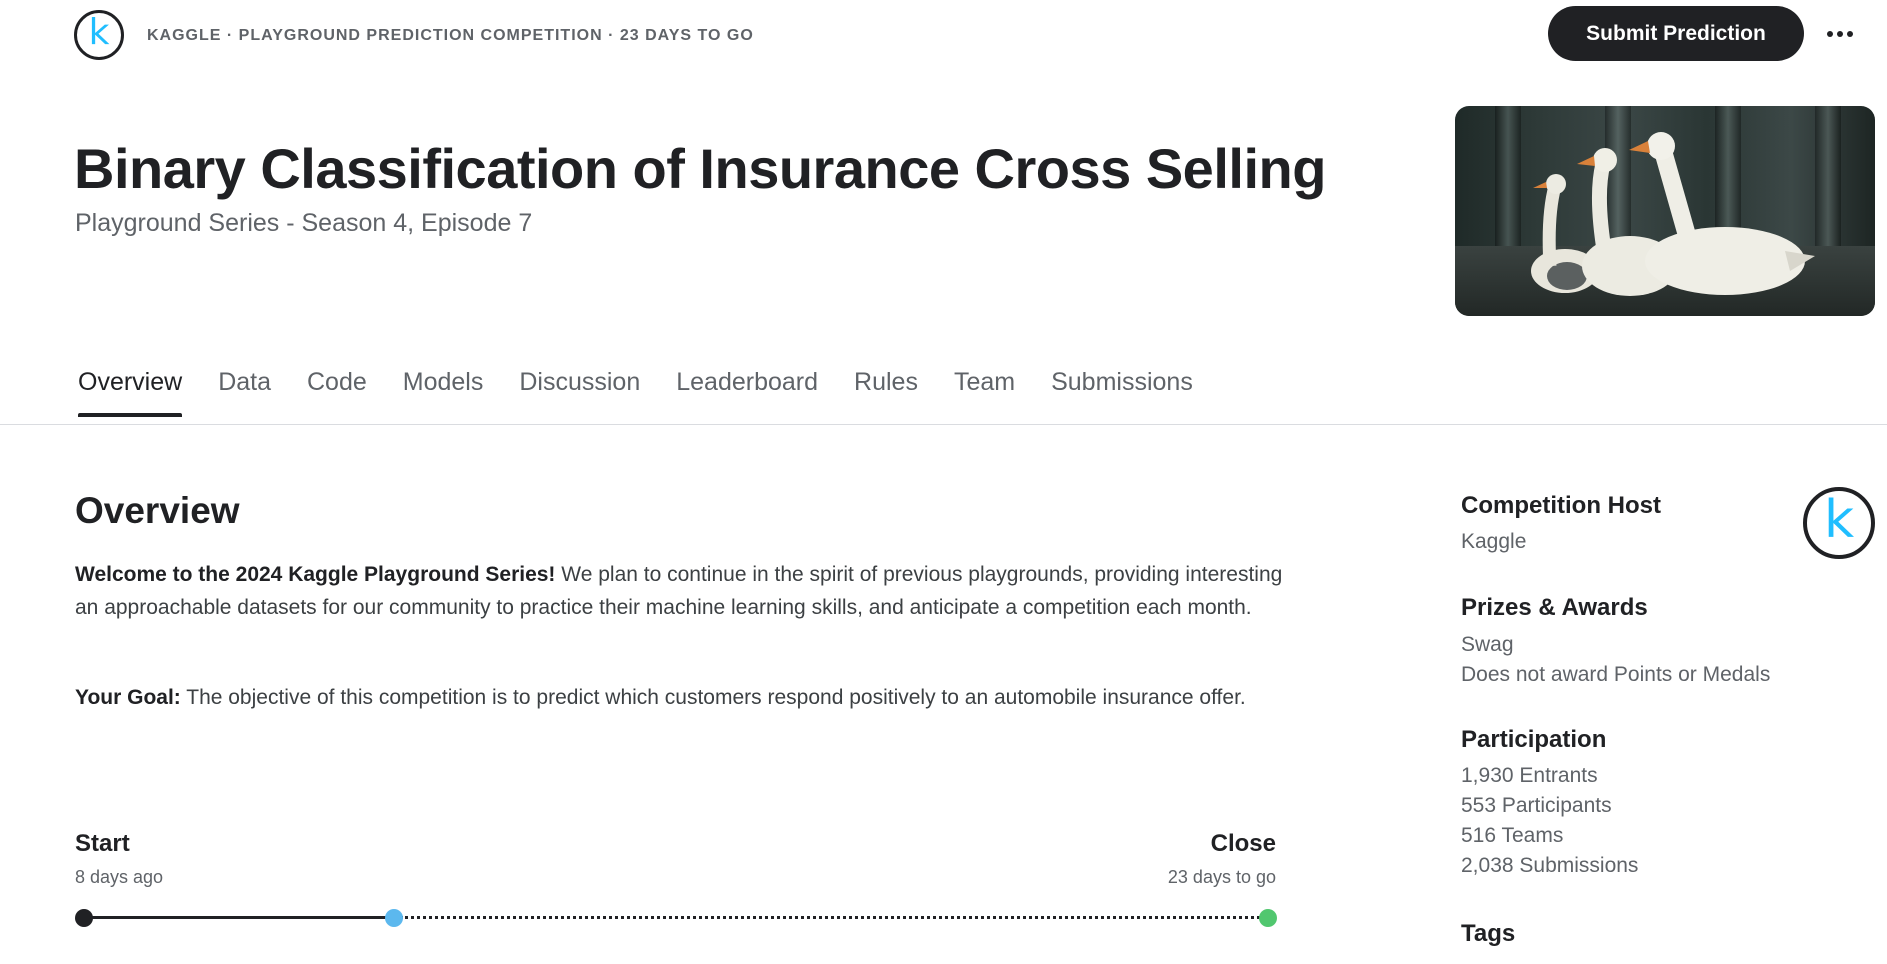 The height and width of the screenshot is (964, 1887). I want to click on page-subtitle: Playground Series - Season 4, Episode 7, so click(304, 223).